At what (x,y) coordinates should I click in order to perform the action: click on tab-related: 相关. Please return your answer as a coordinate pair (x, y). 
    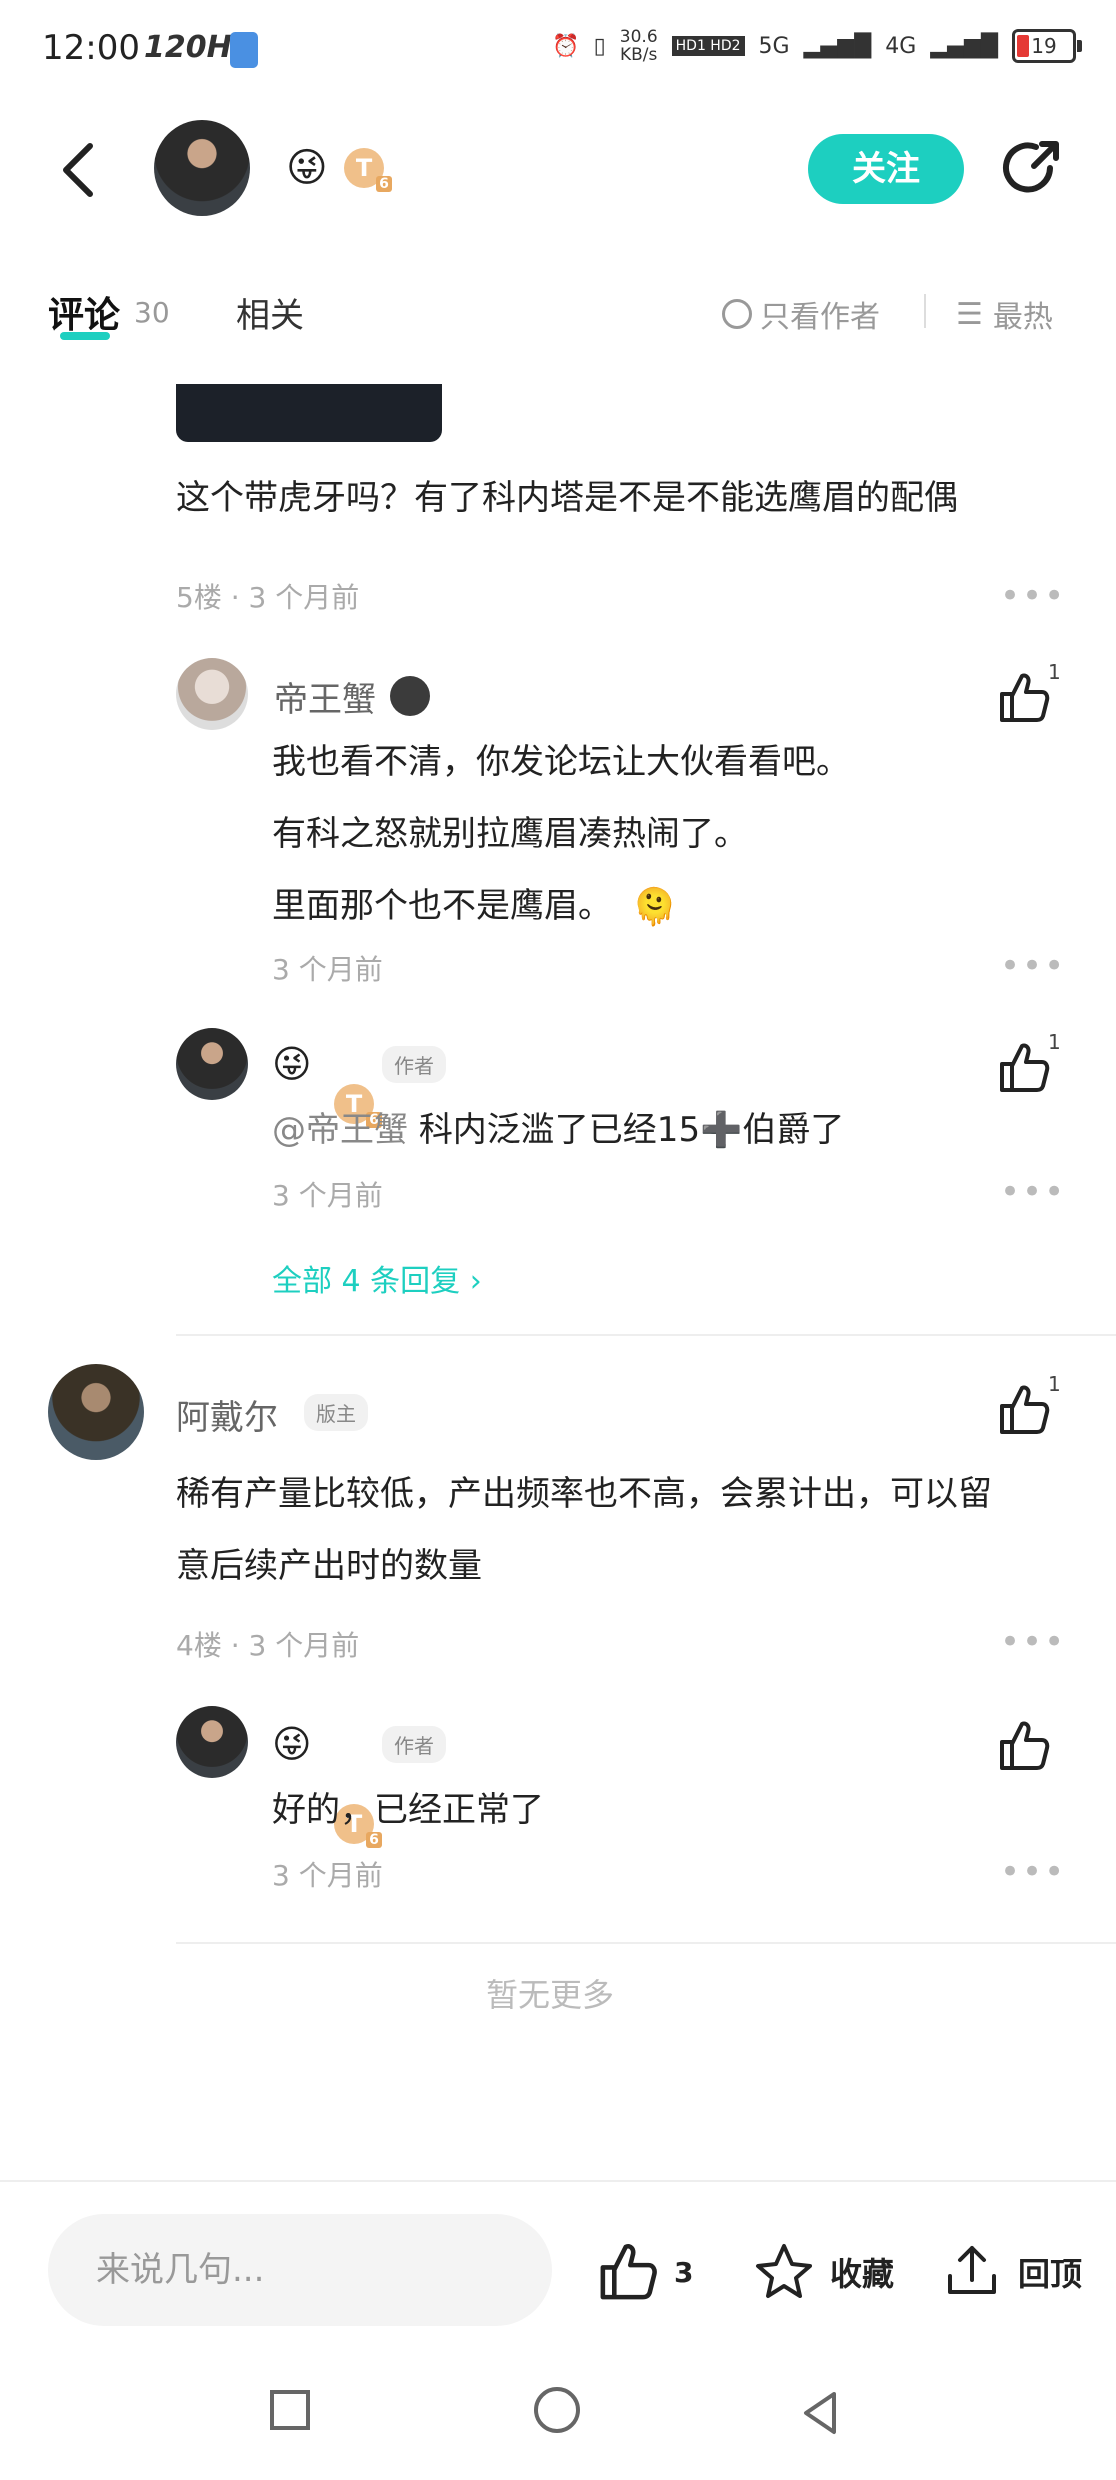
    Looking at the image, I should click on (270, 312).